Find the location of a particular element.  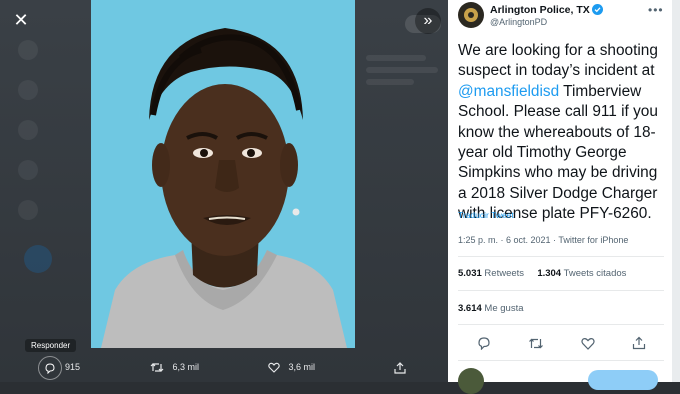

like-action: 3,6 mil is located at coordinates (291, 367).